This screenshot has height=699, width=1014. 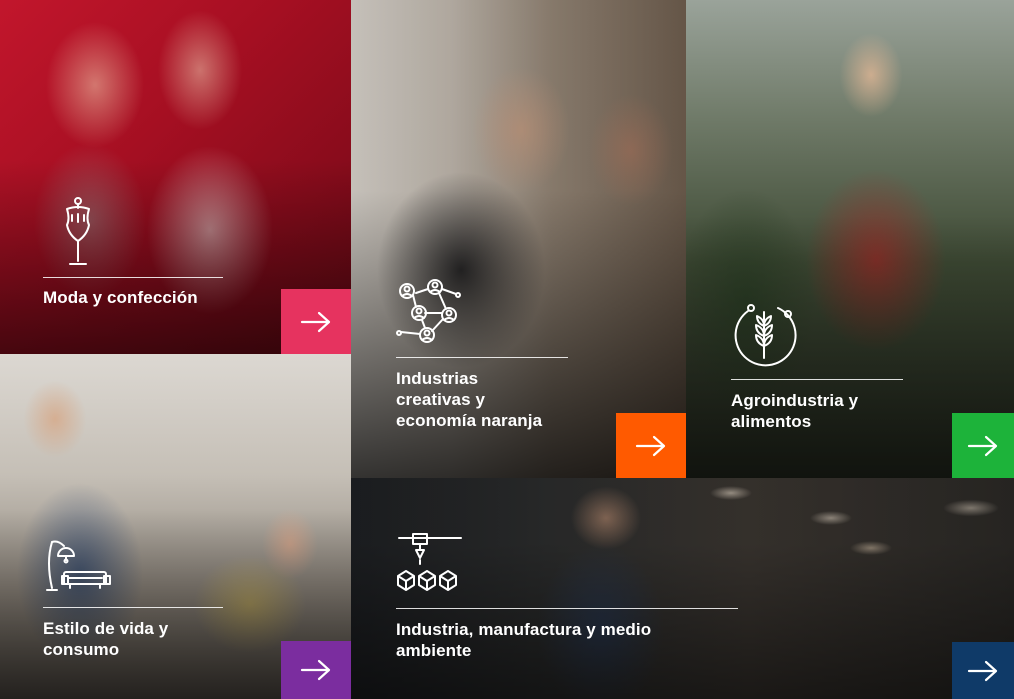 What do you see at coordinates (524, 640) in the screenshot?
I see `tile-label: Industria, manufactura y medio ambiente` at bounding box center [524, 640].